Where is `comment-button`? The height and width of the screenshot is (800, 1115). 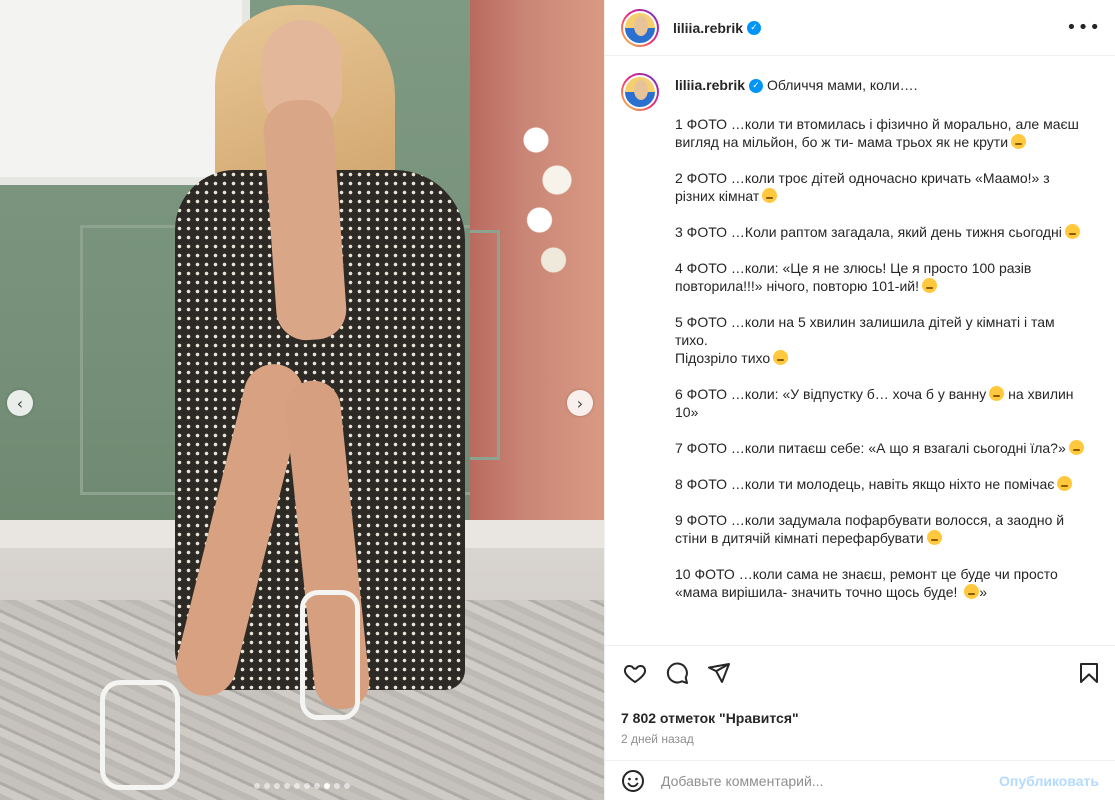 comment-button is located at coordinates (677, 673).